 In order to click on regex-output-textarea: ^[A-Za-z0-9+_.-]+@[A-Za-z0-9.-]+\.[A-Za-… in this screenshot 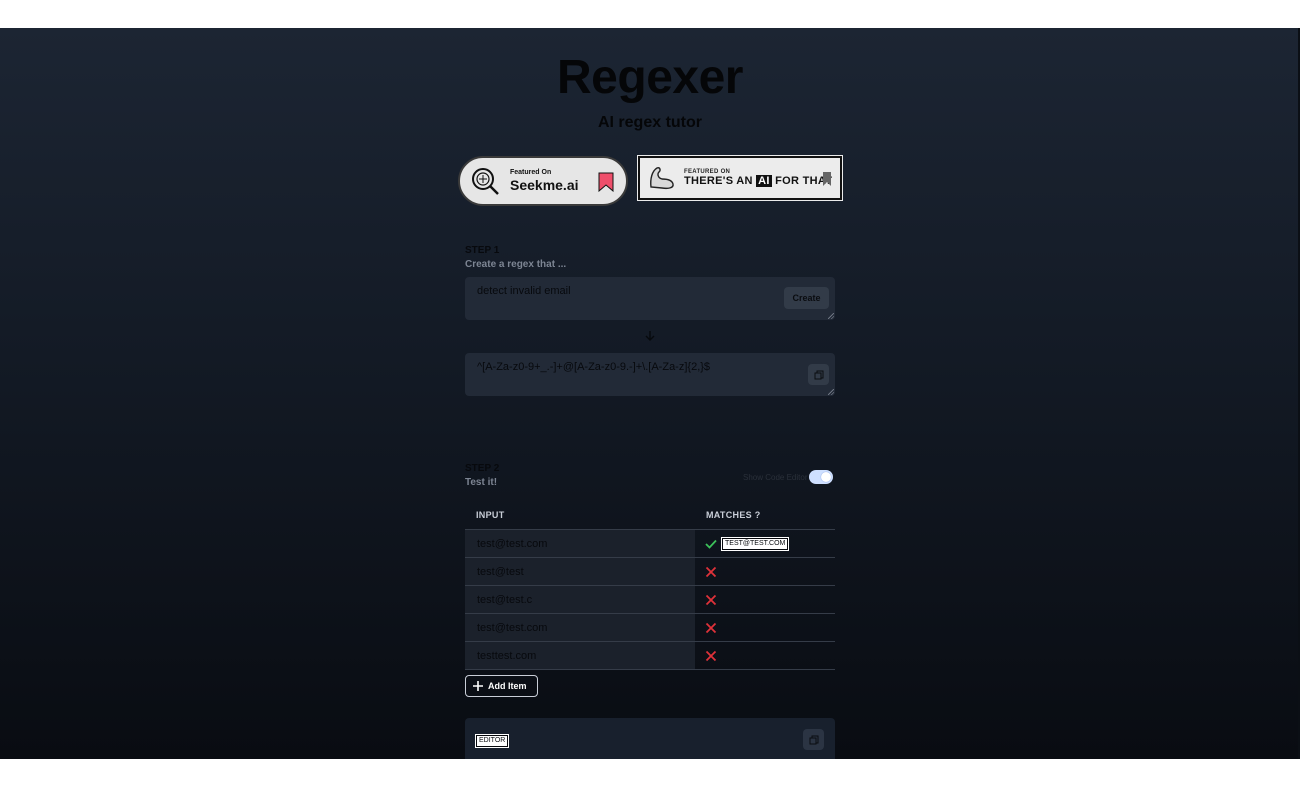, I will do `click(650, 374)`.